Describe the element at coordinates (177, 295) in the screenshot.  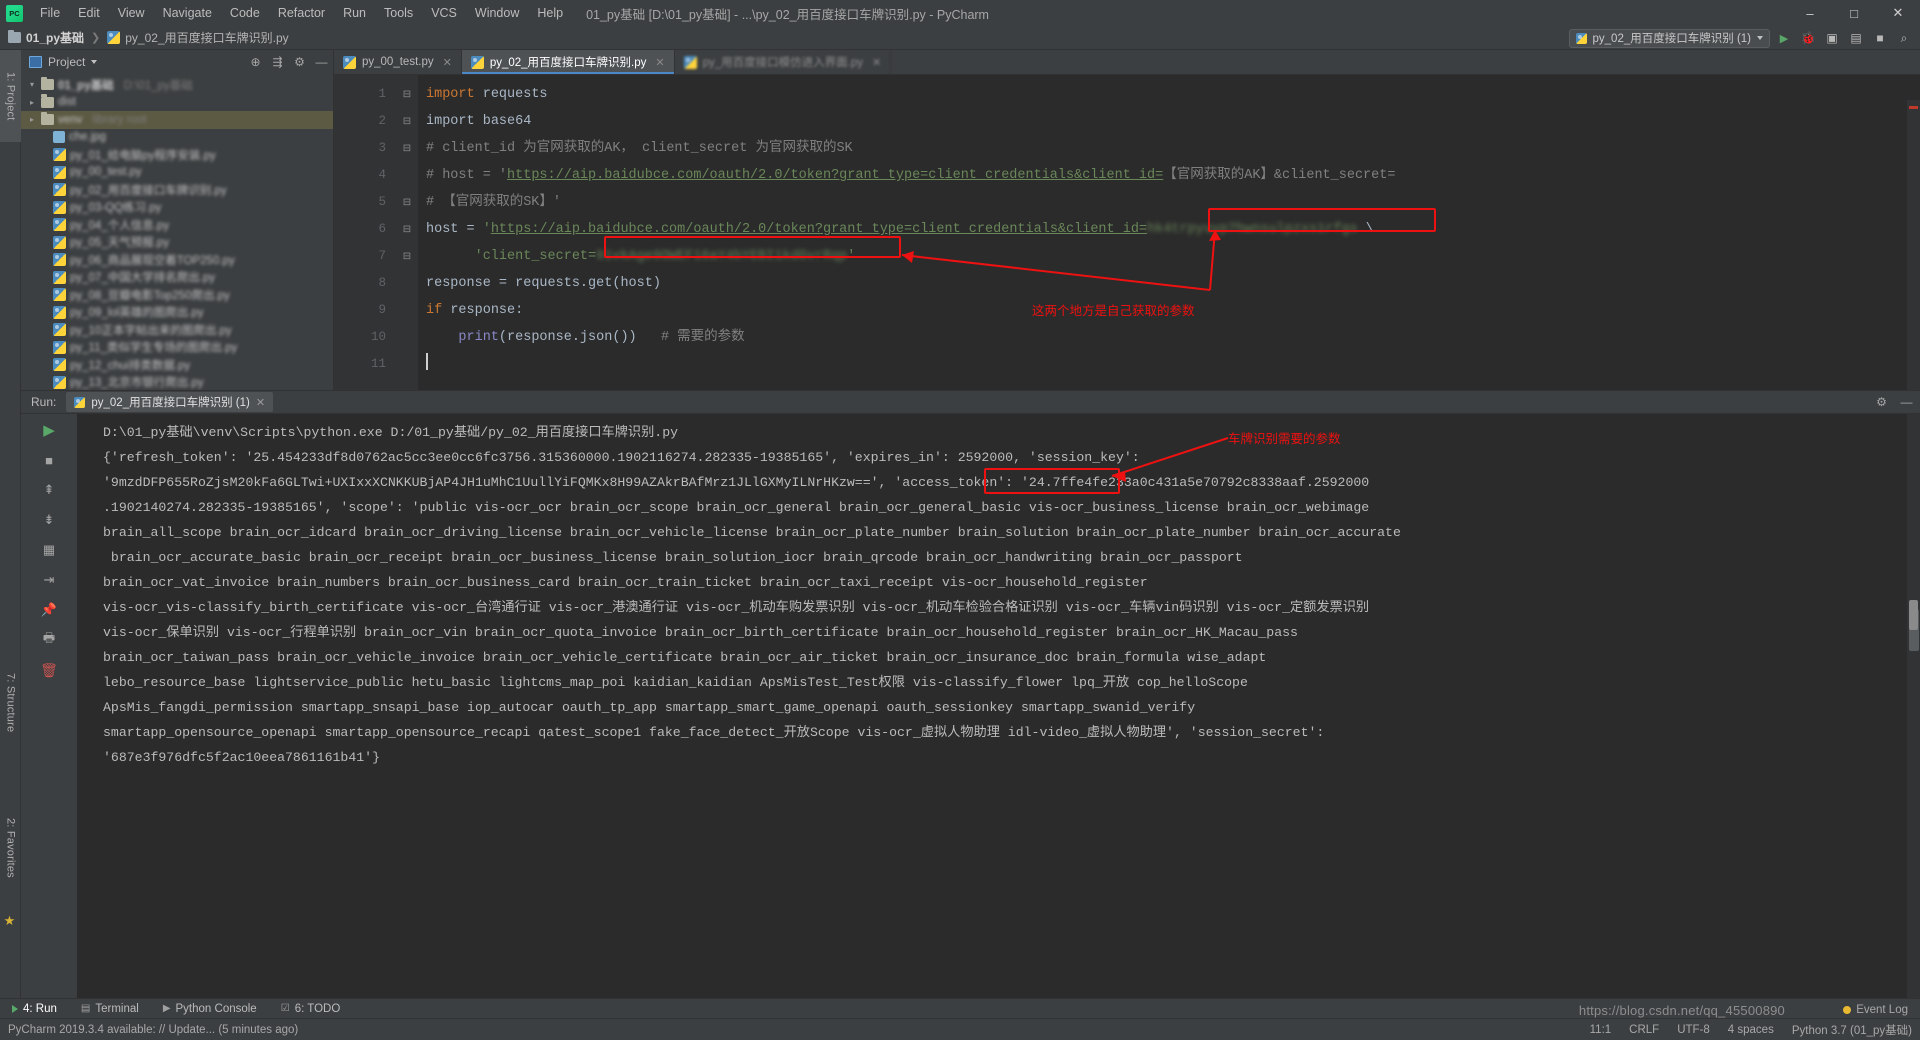
I see `tree-item: py_08_豆瓣电影Top250爬出.py` at that location.